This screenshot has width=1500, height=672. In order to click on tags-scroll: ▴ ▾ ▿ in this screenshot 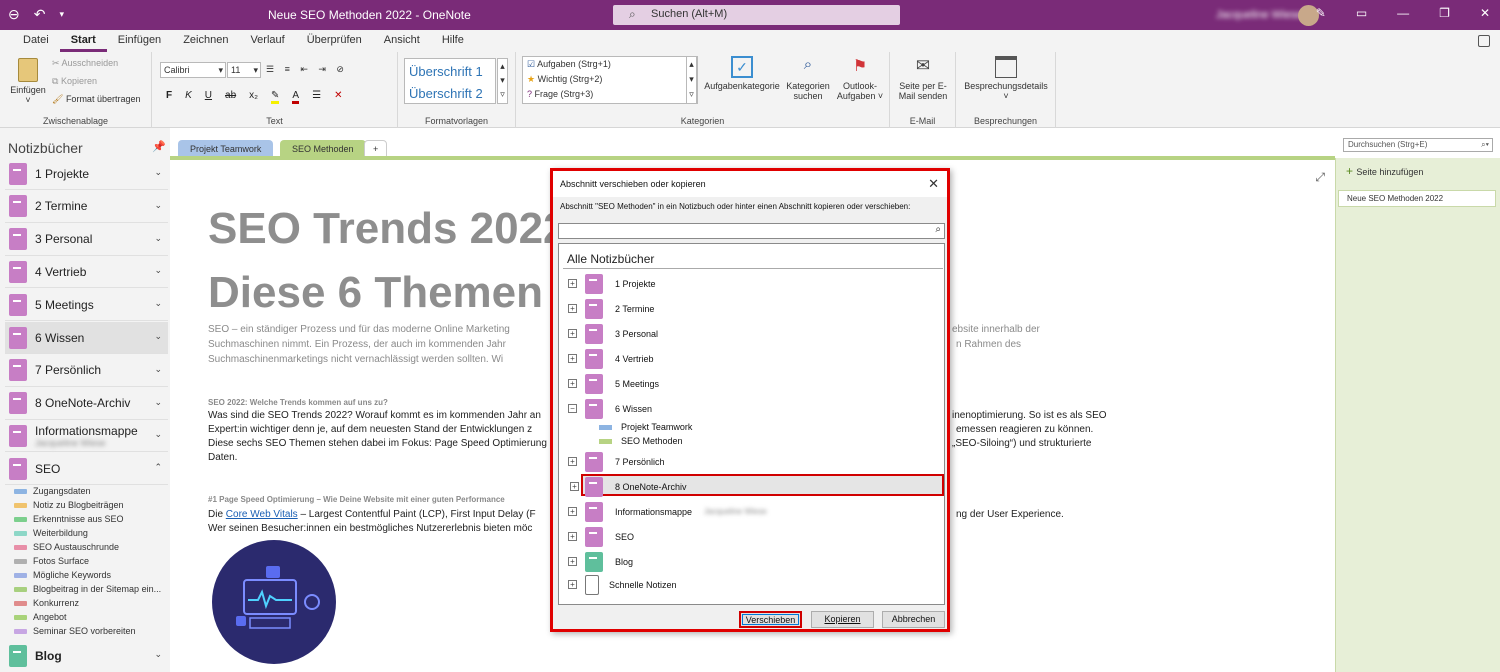, I will do `click(691, 80)`.